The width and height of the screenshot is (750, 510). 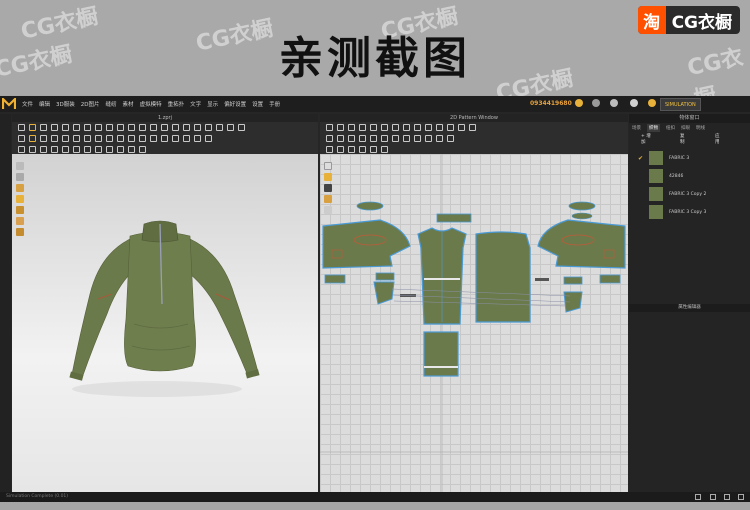 I want to click on copy-fabric-button: 复制, so click(x=683, y=139).